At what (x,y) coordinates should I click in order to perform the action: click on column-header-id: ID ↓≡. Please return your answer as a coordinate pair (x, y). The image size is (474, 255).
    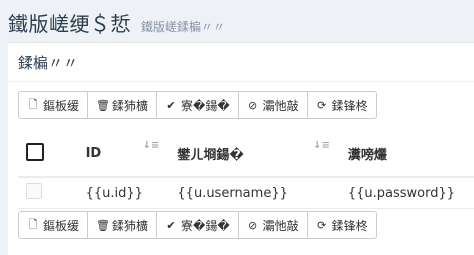
    Looking at the image, I should click on (123, 154).